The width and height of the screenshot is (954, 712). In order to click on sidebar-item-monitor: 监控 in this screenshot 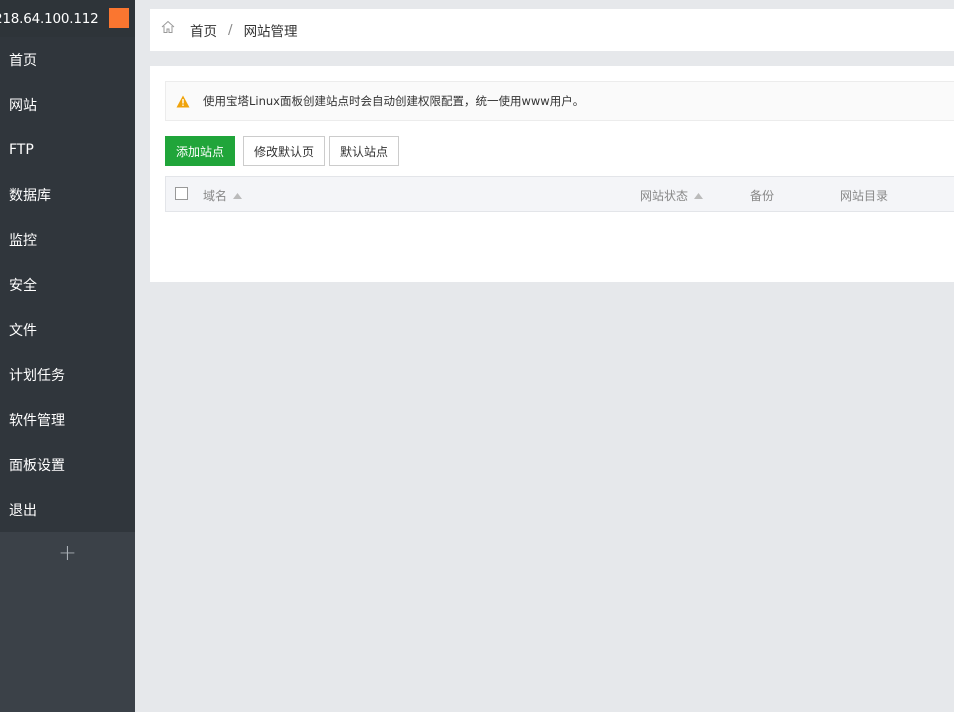, I will do `click(67, 239)`.